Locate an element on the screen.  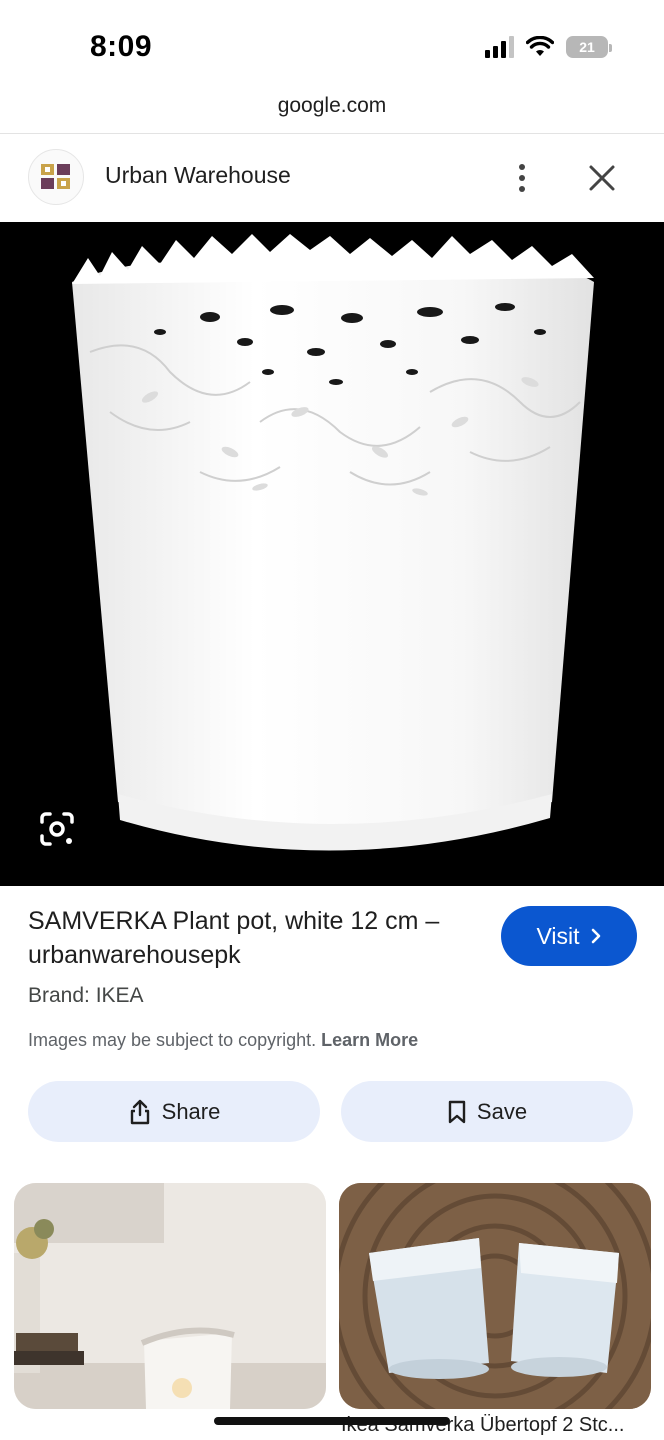
url-bar: google.com is located at coordinates (332, 113).